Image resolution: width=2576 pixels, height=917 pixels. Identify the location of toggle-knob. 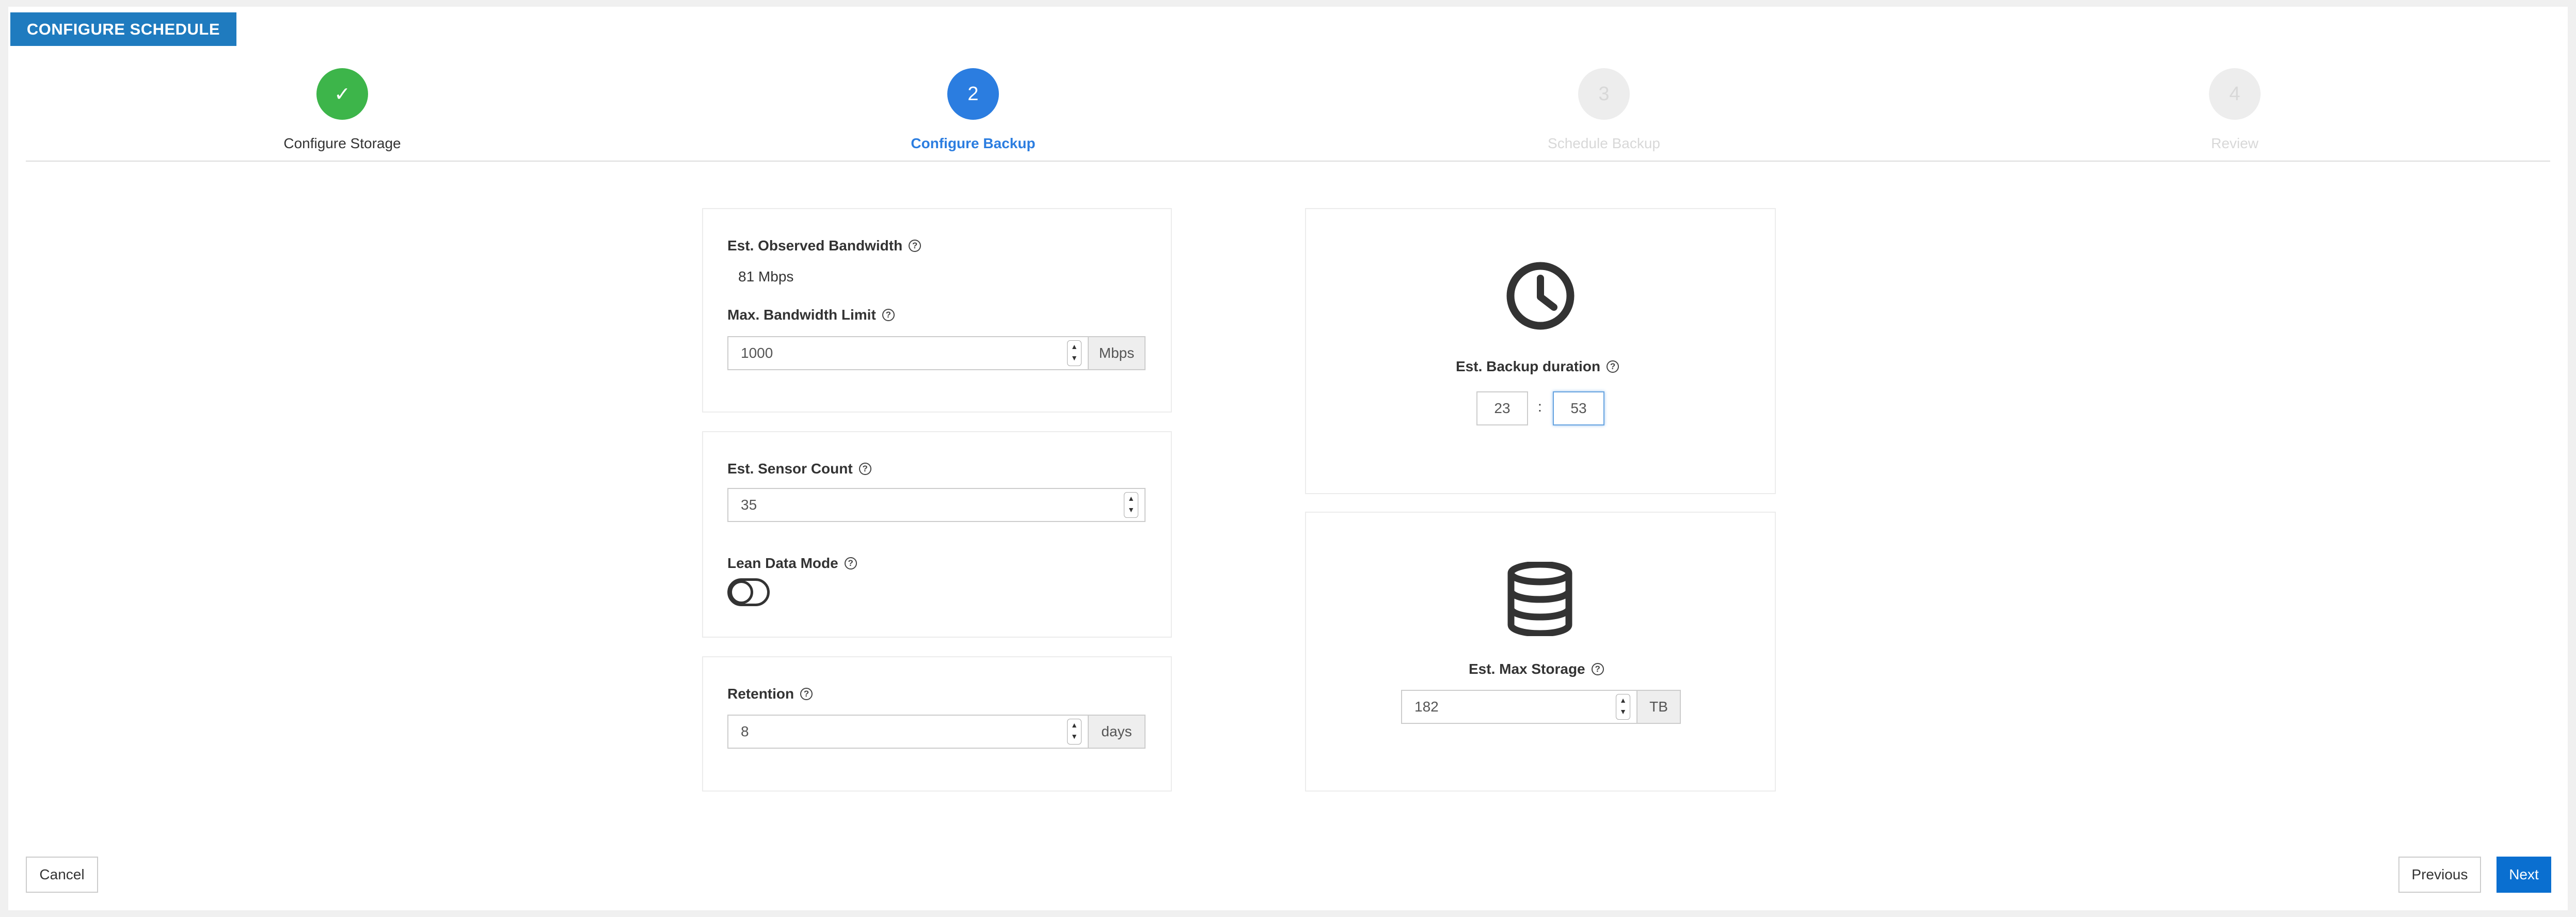
(741, 592).